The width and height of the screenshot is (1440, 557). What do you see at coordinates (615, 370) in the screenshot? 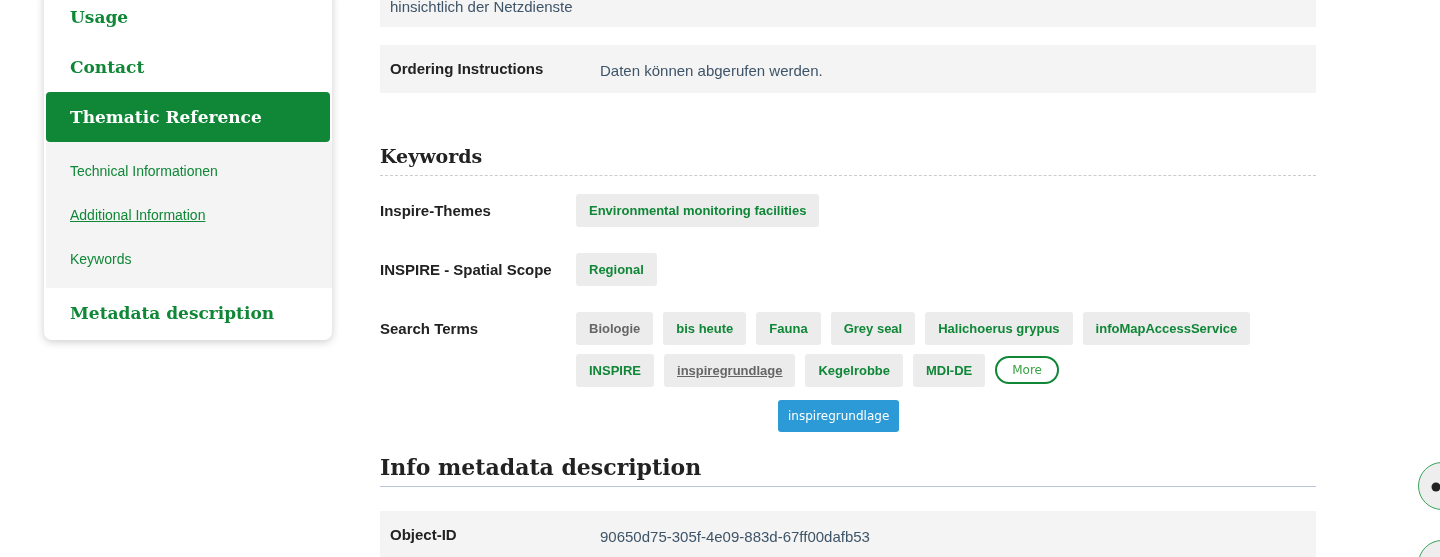
I see `keyword-tag: INSPIRE` at bounding box center [615, 370].